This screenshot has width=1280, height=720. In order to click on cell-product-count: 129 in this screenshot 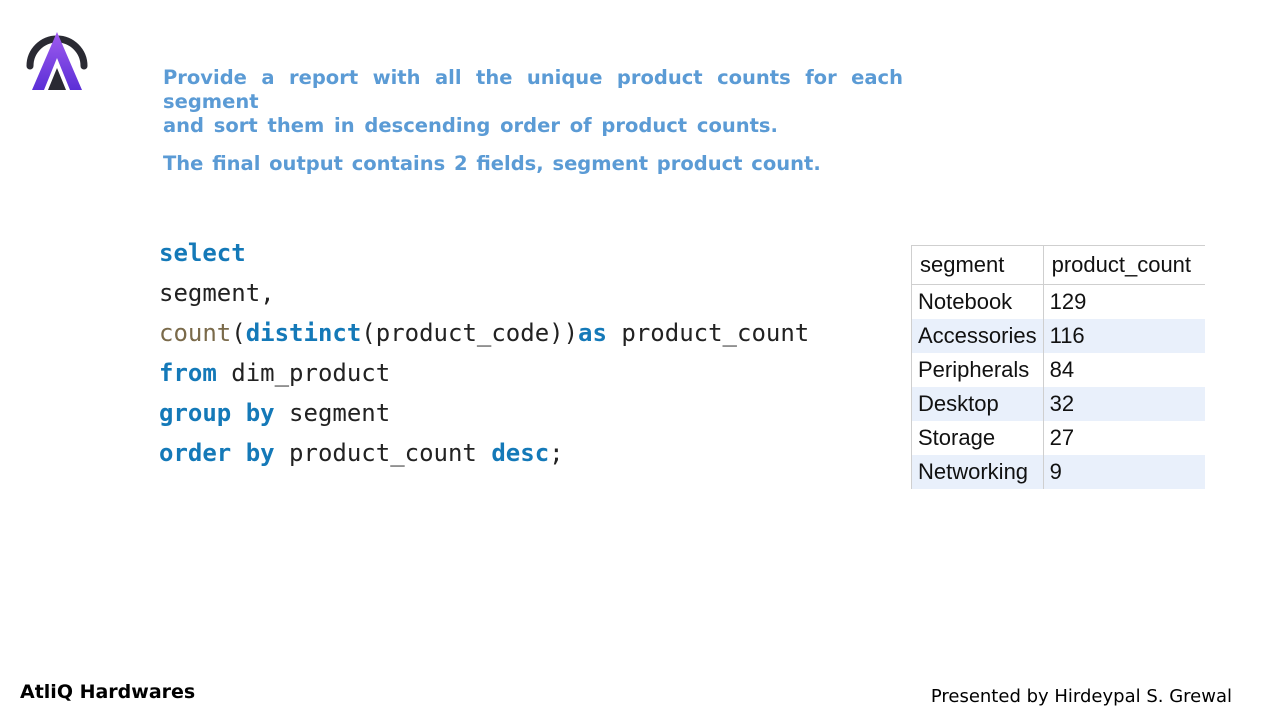, I will do `click(1123, 301)`.